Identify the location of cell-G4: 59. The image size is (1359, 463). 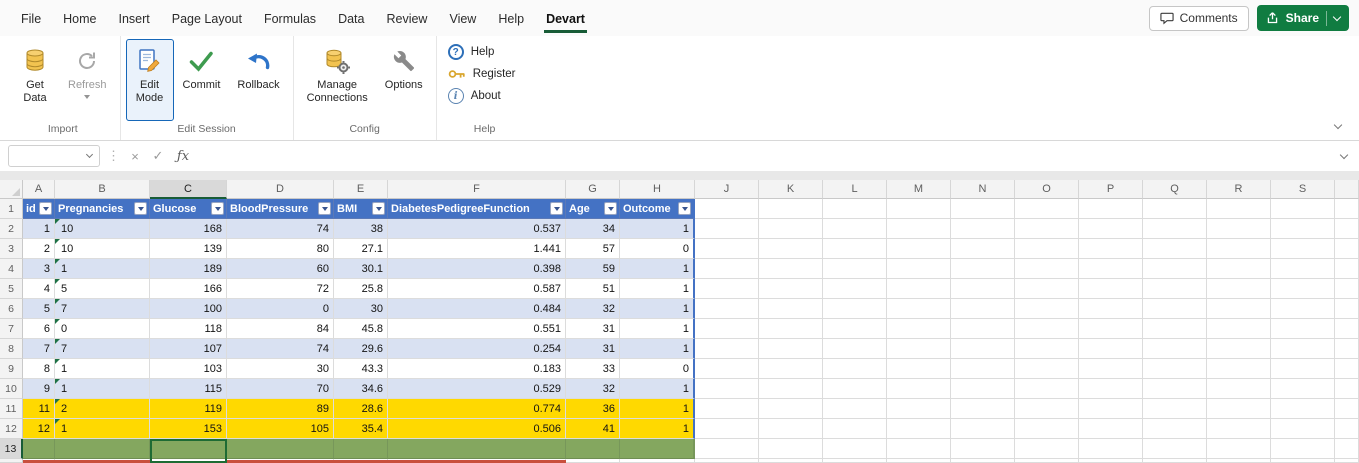
(593, 269).